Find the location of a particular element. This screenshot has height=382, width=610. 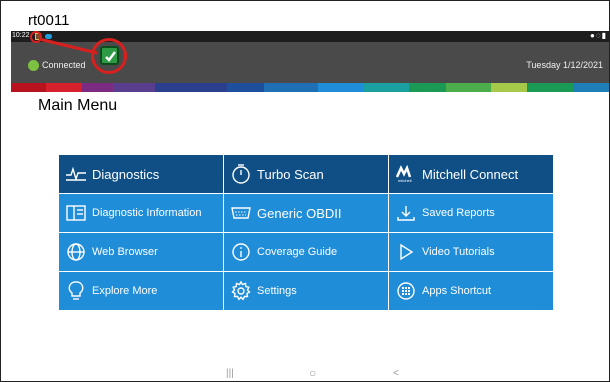

tile-coverage-guide: Coverage Guide is located at coordinates (306, 252).